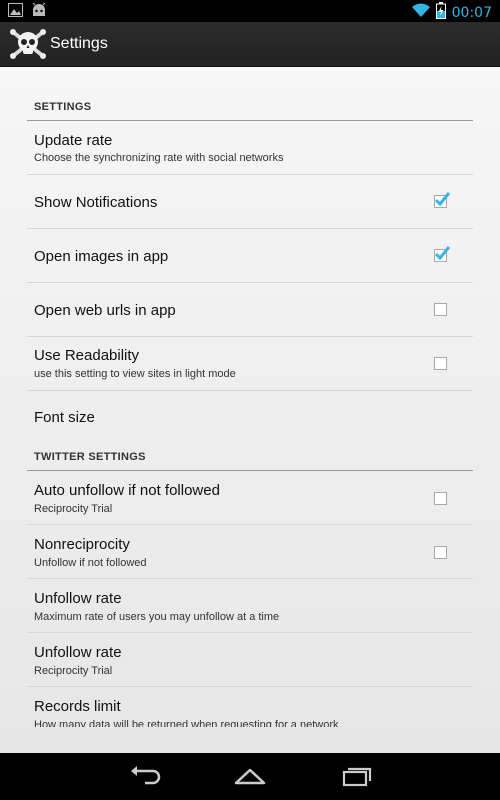  What do you see at coordinates (440, 13) in the screenshot?
I see `battery-charging-icon` at bounding box center [440, 13].